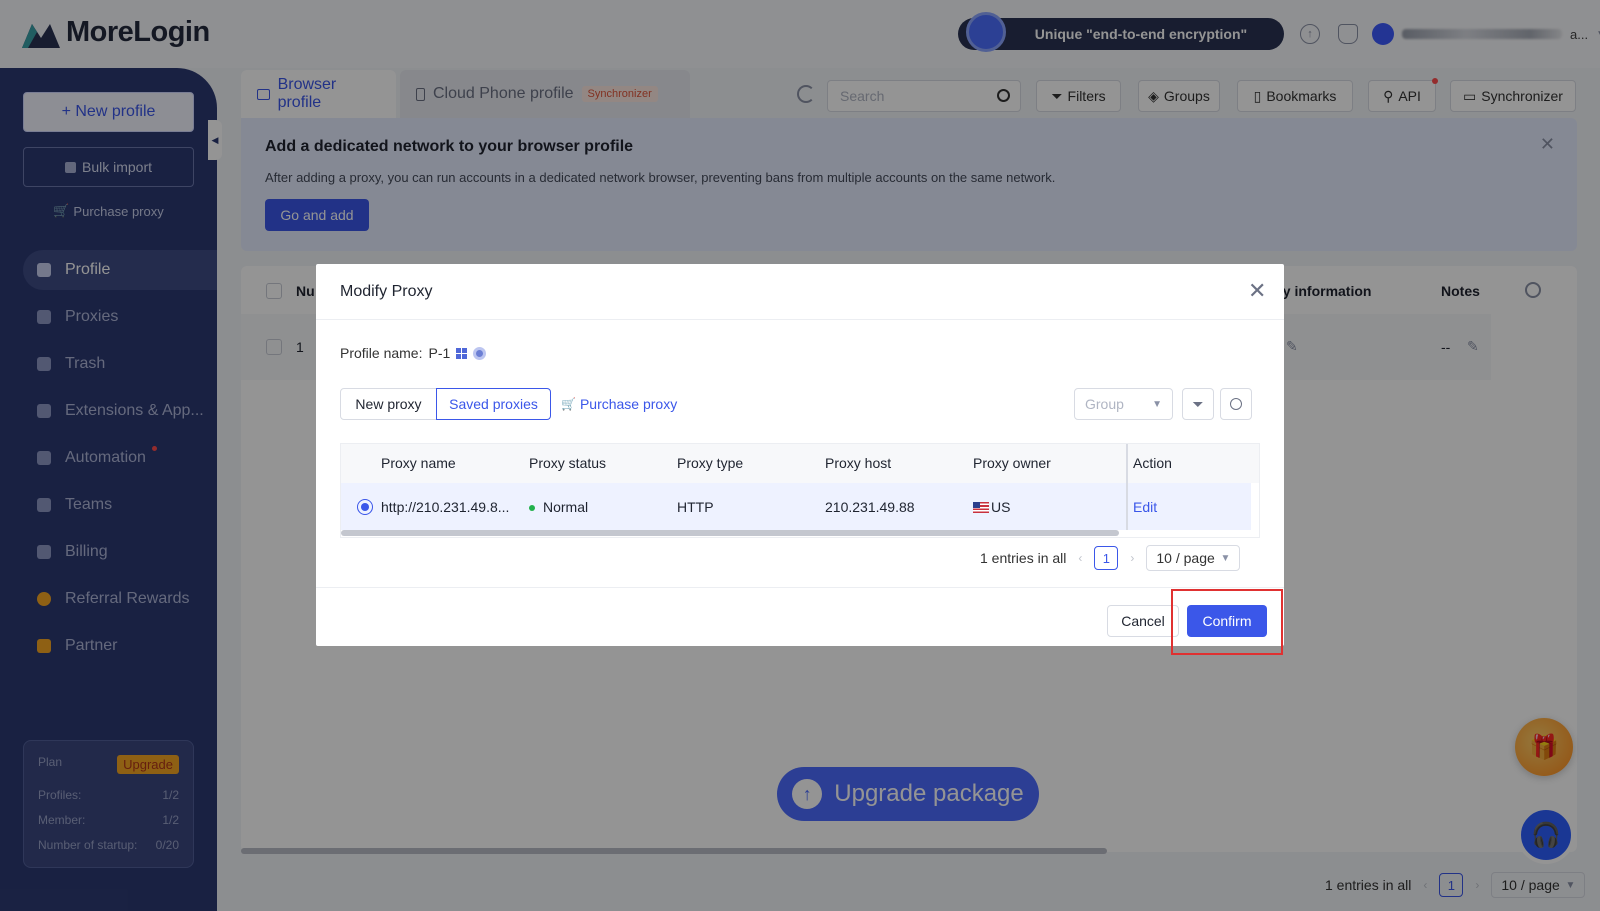 The width and height of the screenshot is (1600, 911). Describe the element at coordinates (1227, 622) in the screenshot. I see `confirm-highlight-box` at that location.